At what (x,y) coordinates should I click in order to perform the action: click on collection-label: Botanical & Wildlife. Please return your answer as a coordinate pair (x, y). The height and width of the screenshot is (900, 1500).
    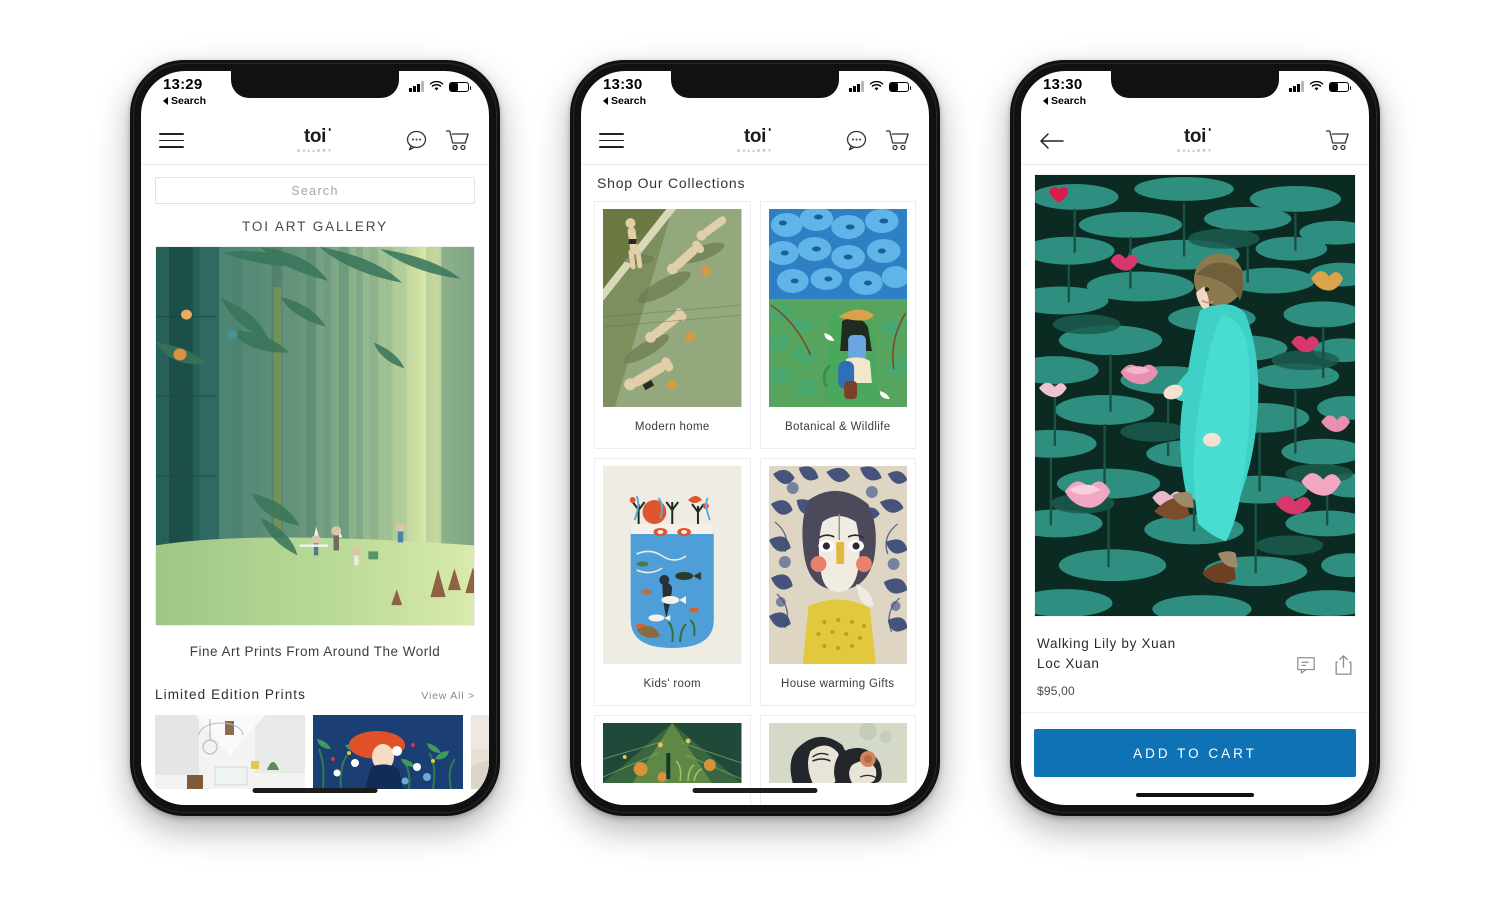
    Looking at the image, I should click on (838, 427).